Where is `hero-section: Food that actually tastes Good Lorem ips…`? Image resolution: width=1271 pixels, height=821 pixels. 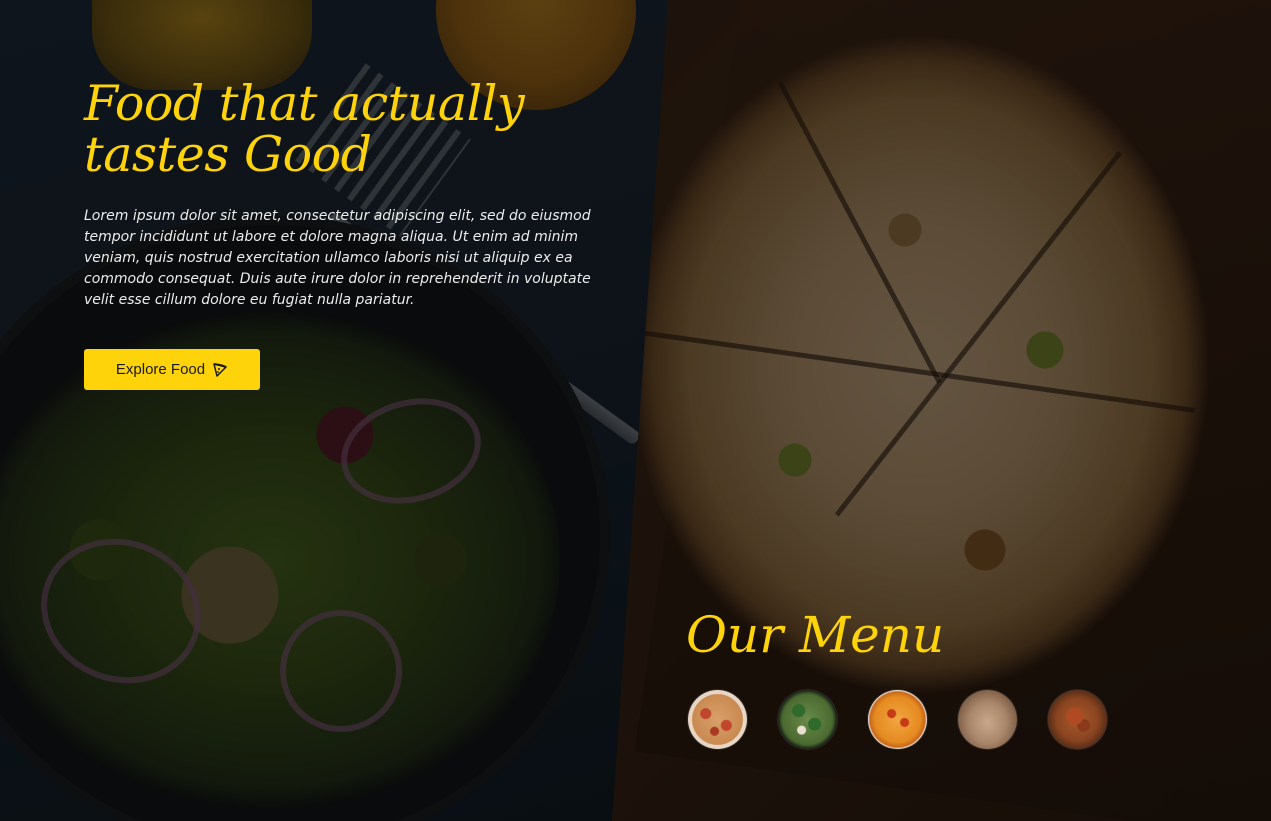 hero-section: Food that actually tastes Good Lorem ips… is located at coordinates (354, 194).